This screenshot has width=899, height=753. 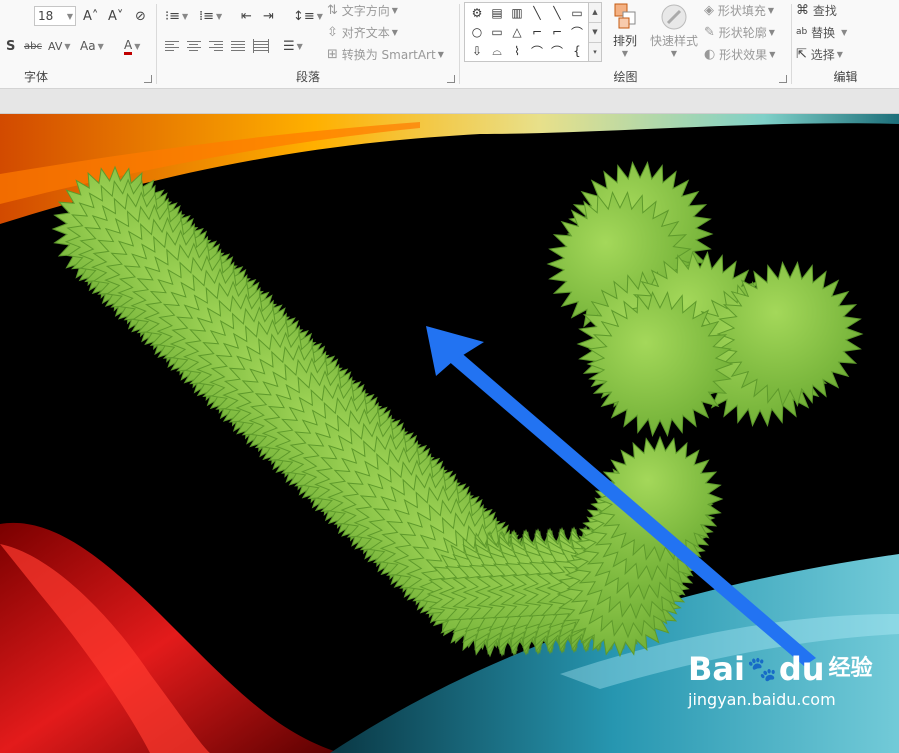 What do you see at coordinates (673, 41) in the screenshot?
I see `quick-styles-label: 快速样式` at bounding box center [673, 41].